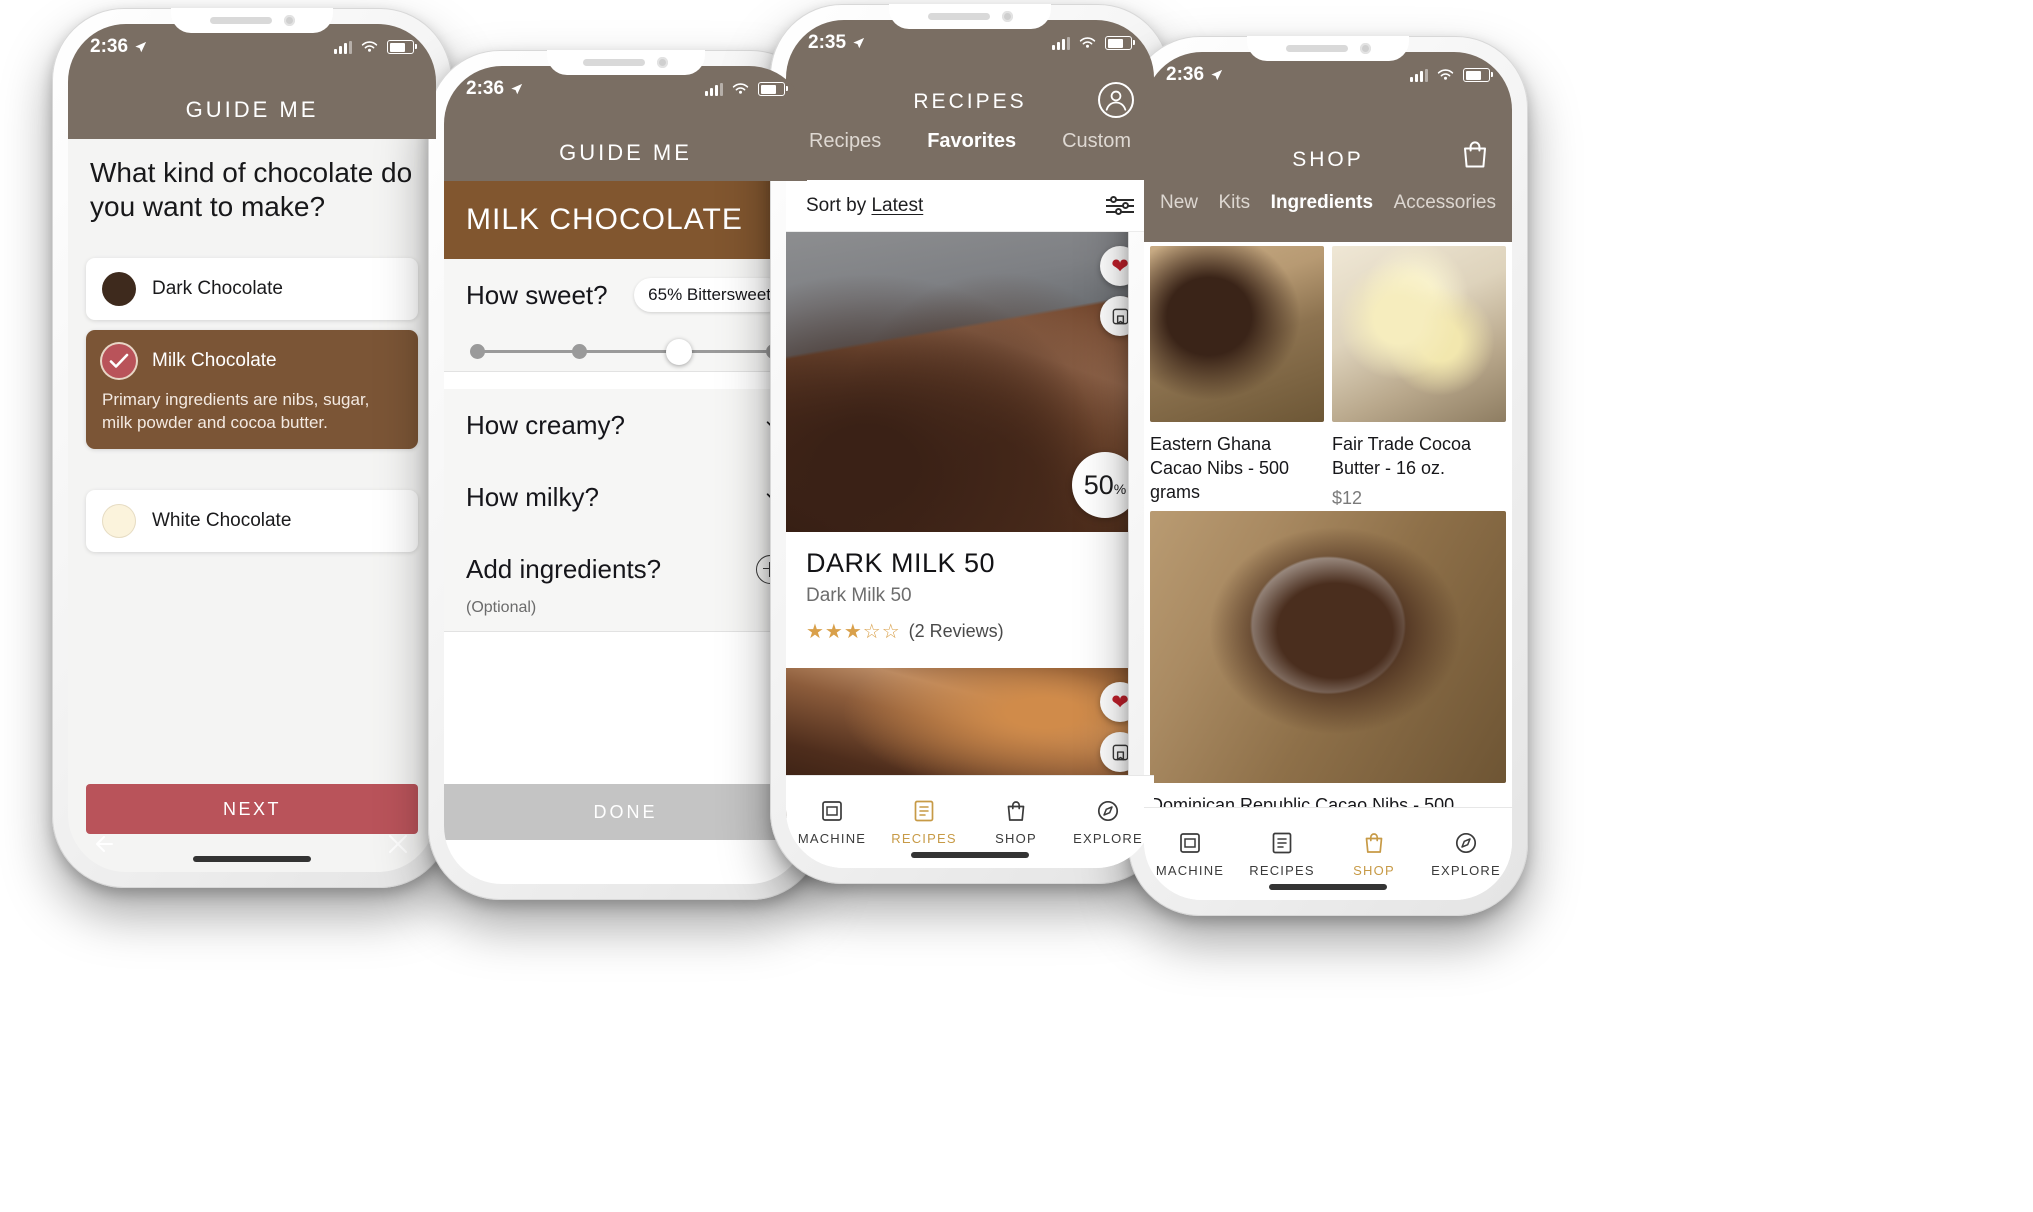  Describe the element at coordinates (222, 520) in the screenshot. I see `option-label: White Chocolate` at that location.